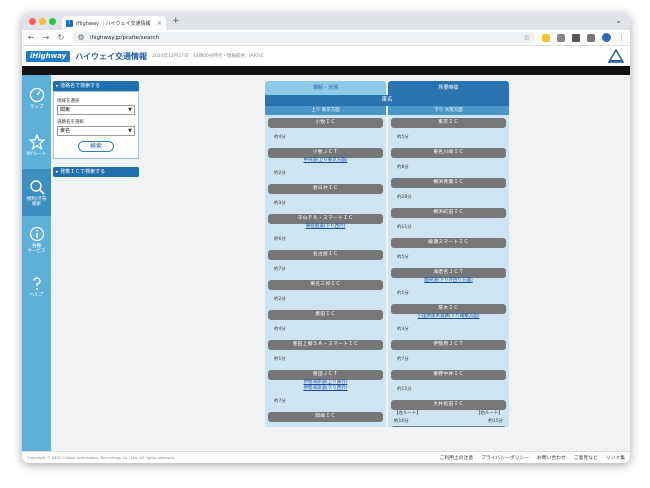 The width and height of the screenshot is (650, 488). Describe the element at coordinates (65, 131) in the screenshot. I see `road-select-value: 東名` at that location.